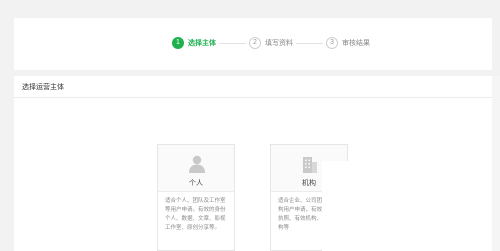 This screenshot has height=251, width=500. I want to click on building-icon, so click(310, 165).